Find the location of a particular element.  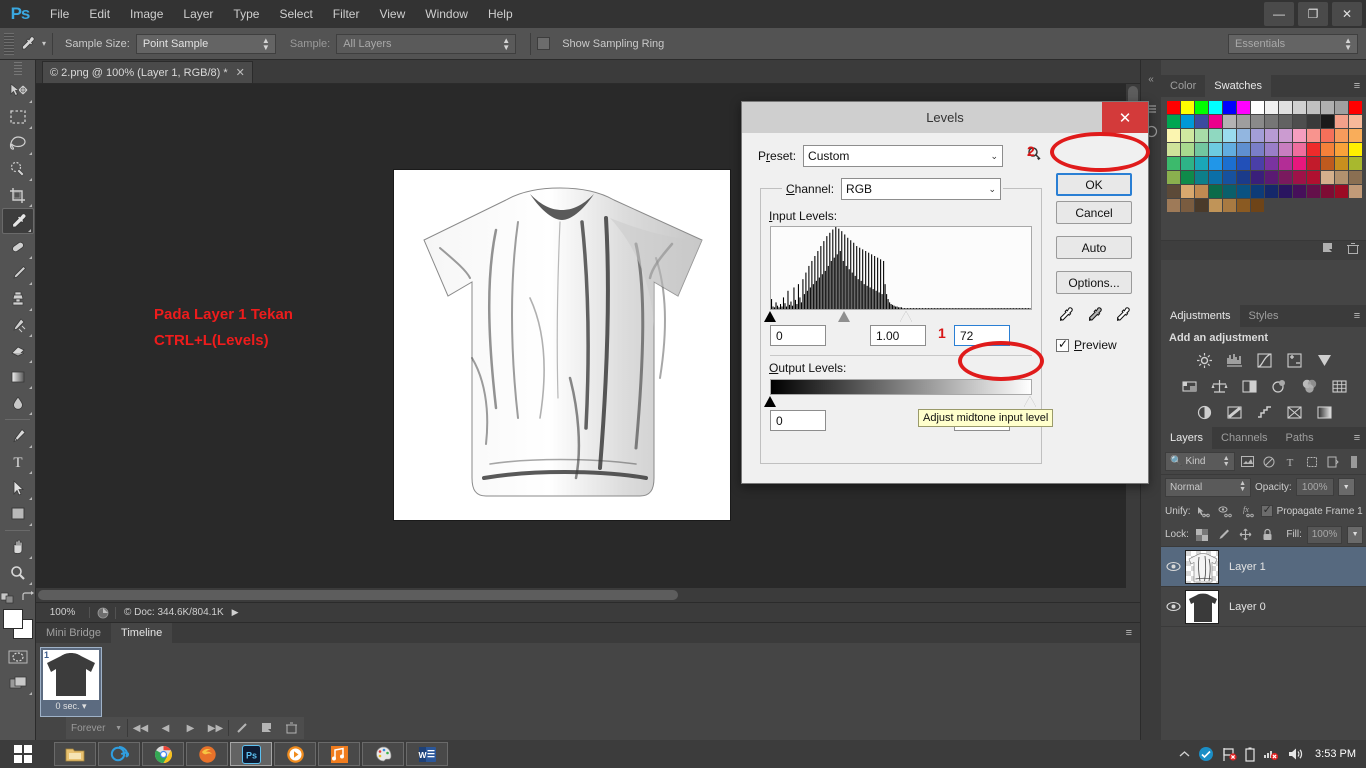

lock-transparency-icon is located at coordinates (1202, 535).